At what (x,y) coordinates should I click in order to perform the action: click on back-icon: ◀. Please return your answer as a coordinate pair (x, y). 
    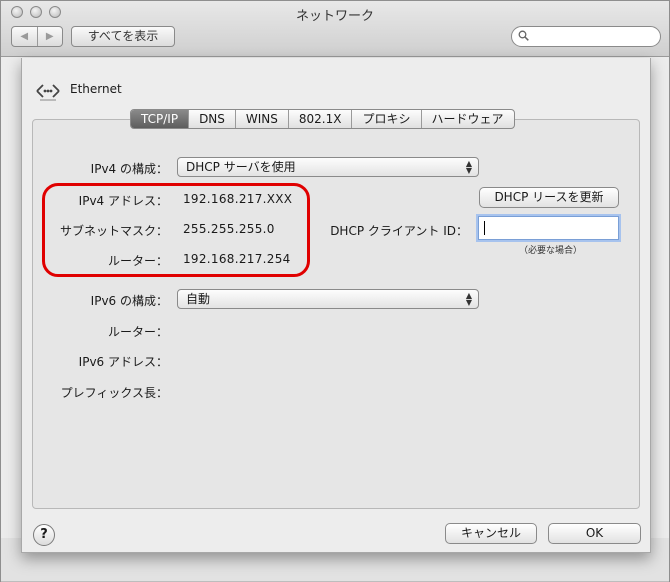
    Looking at the image, I should click on (25, 36).